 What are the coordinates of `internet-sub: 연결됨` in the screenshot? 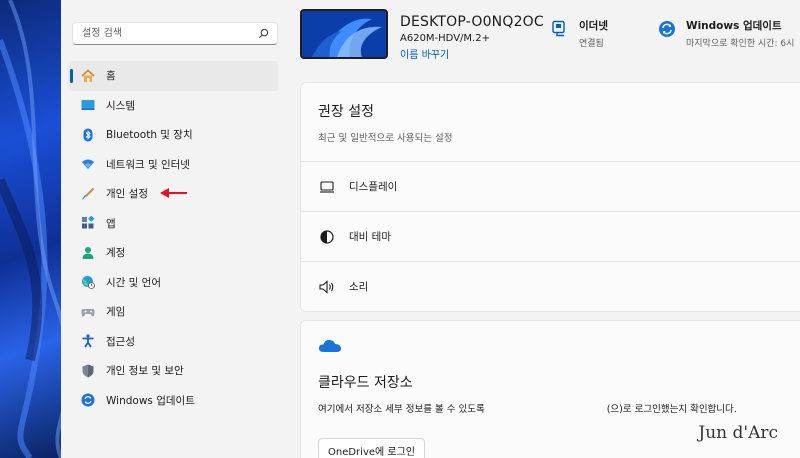 It's located at (591, 44).